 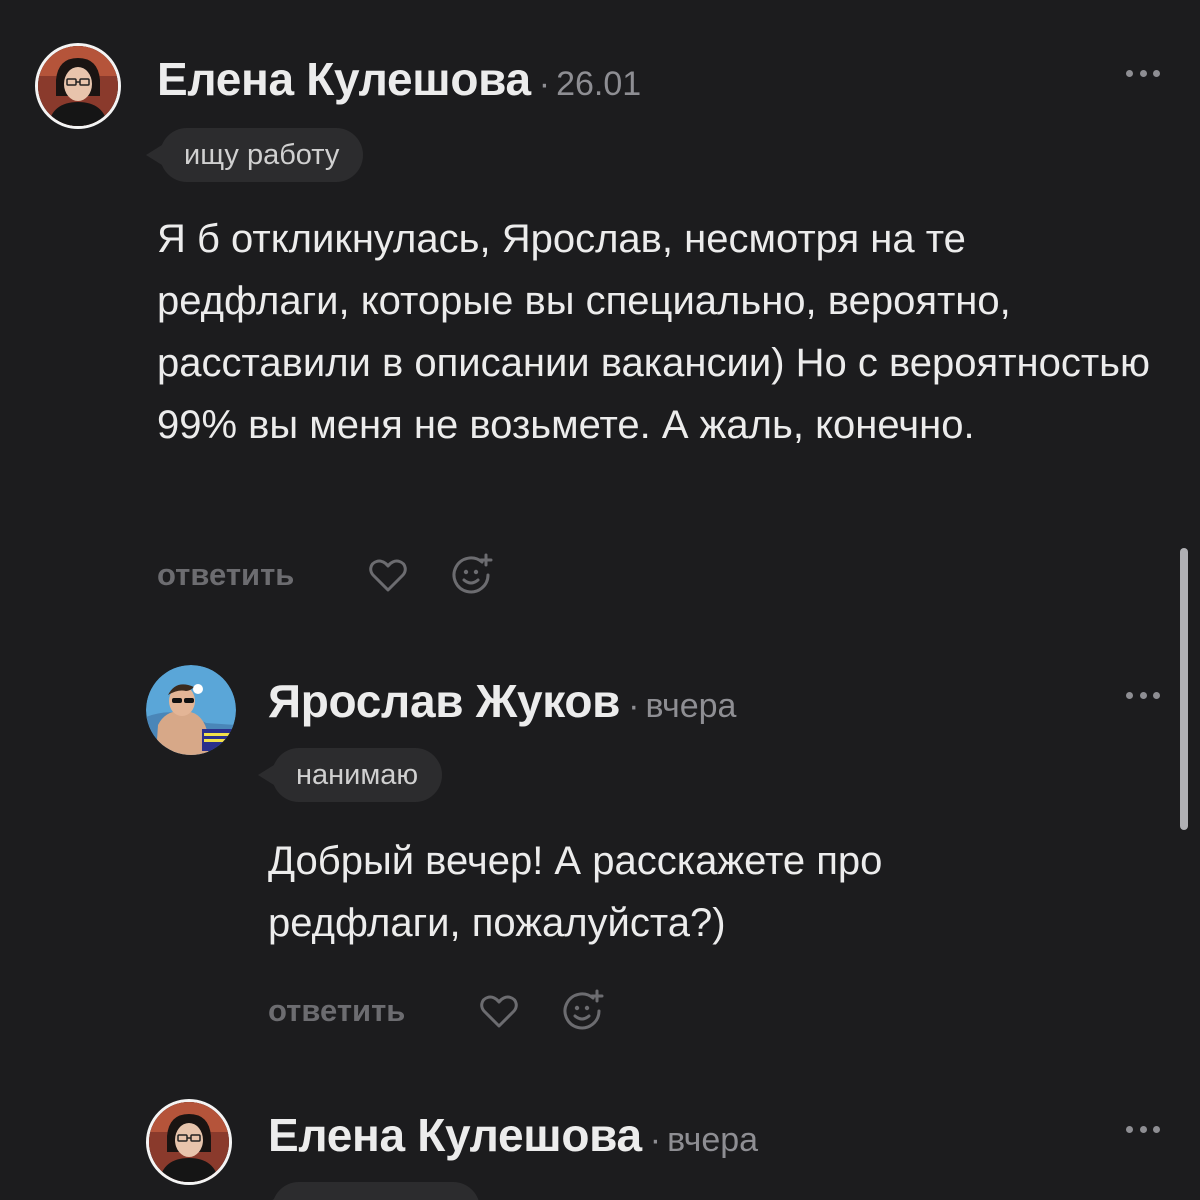 I want to click on comment-header: Елена Кулешова · вчера, so click(x=513, y=1135).